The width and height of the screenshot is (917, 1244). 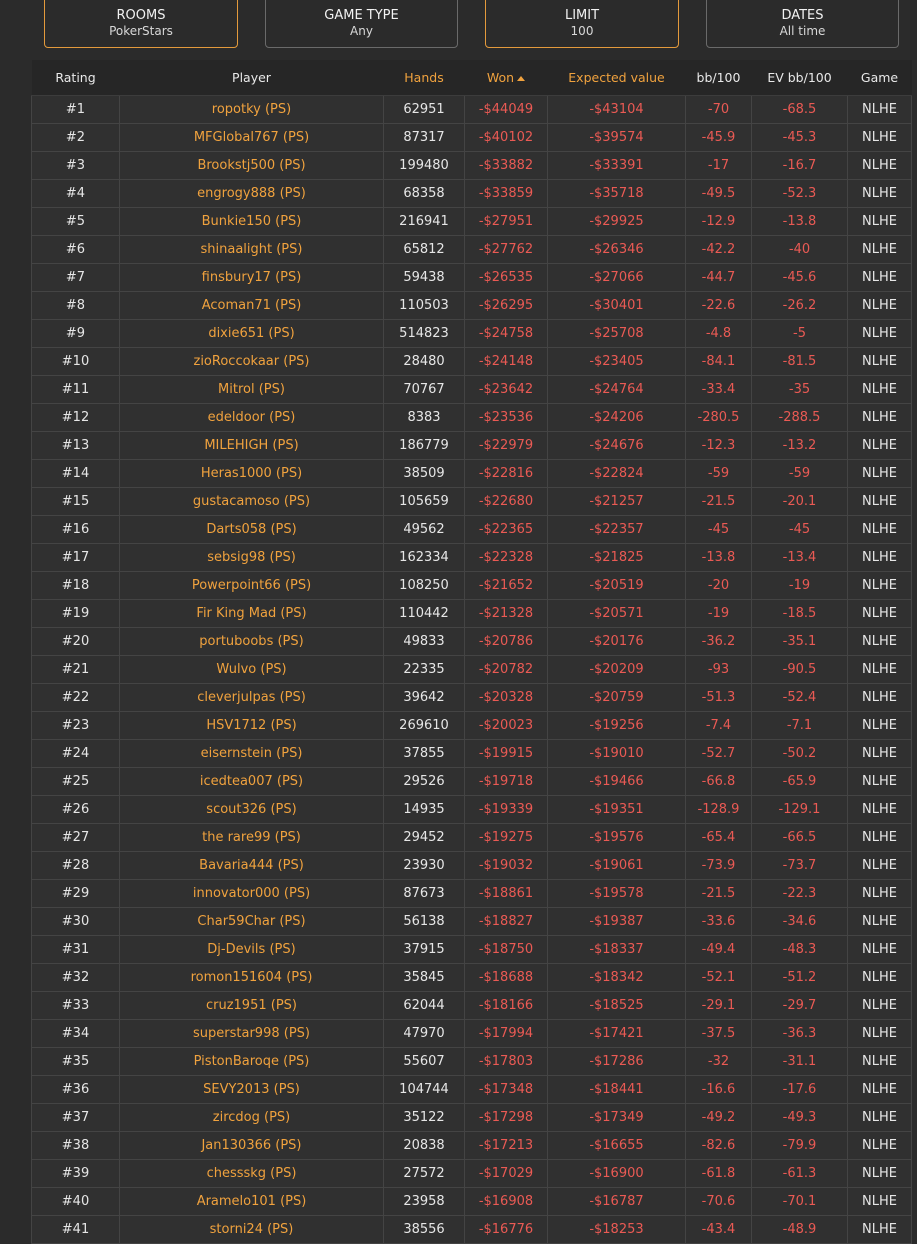 I want to click on expected-value-cell: -$30401, so click(x=616, y=305).